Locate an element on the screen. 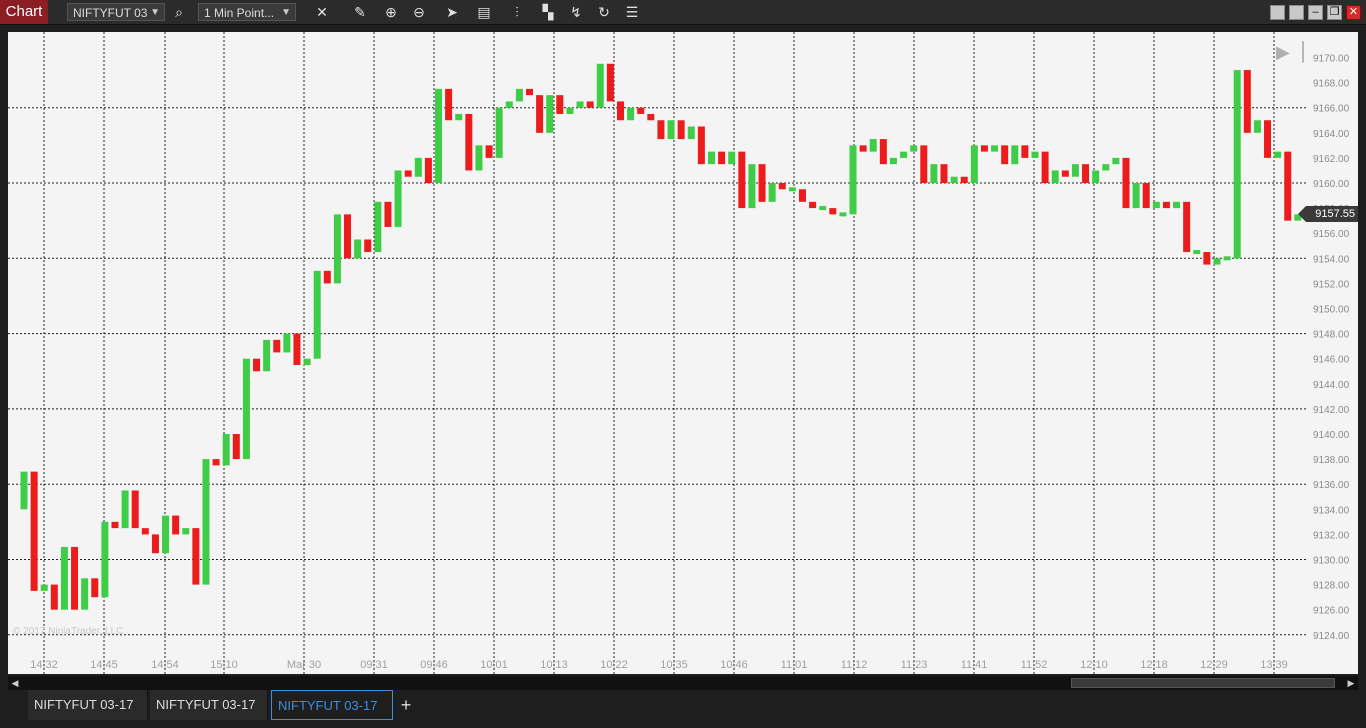 The width and height of the screenshot is (1366, 728). y-tick-label: 9132.00 is located at coordinates (1331, 535).